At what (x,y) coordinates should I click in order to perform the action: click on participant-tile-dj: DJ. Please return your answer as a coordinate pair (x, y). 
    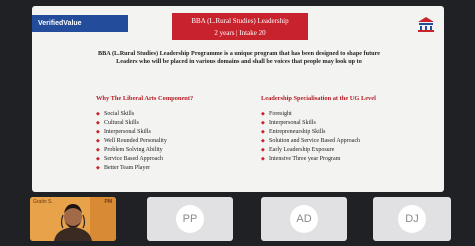
    Looking at the image, I should click on (412, 219).